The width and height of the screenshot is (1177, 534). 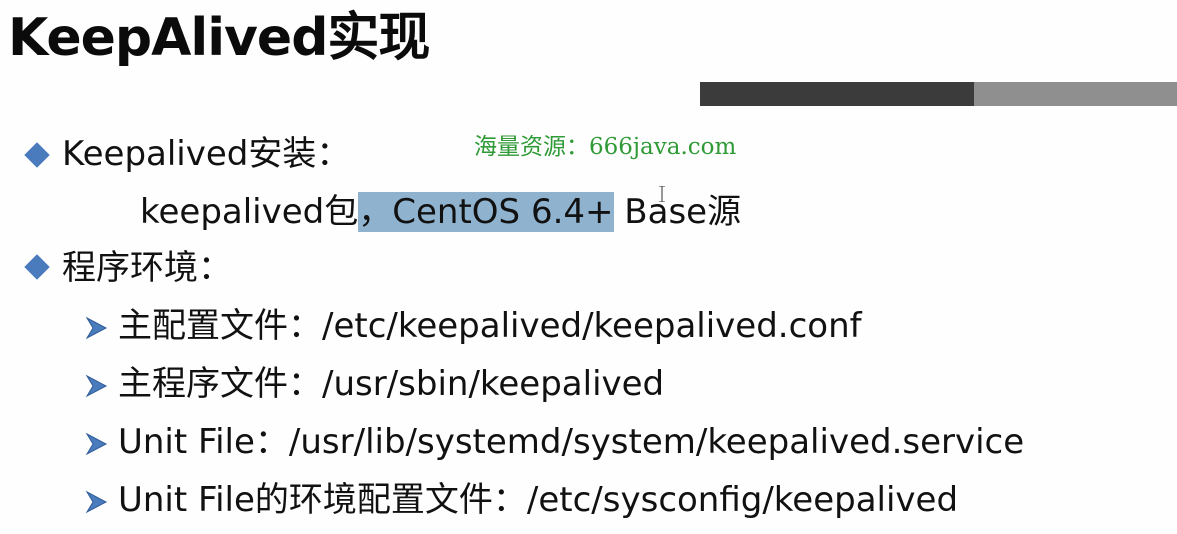 I want to click on bullet-1-detail: keepalived包，CentOS 6.4+ Base源, so click(x=440, y=212).